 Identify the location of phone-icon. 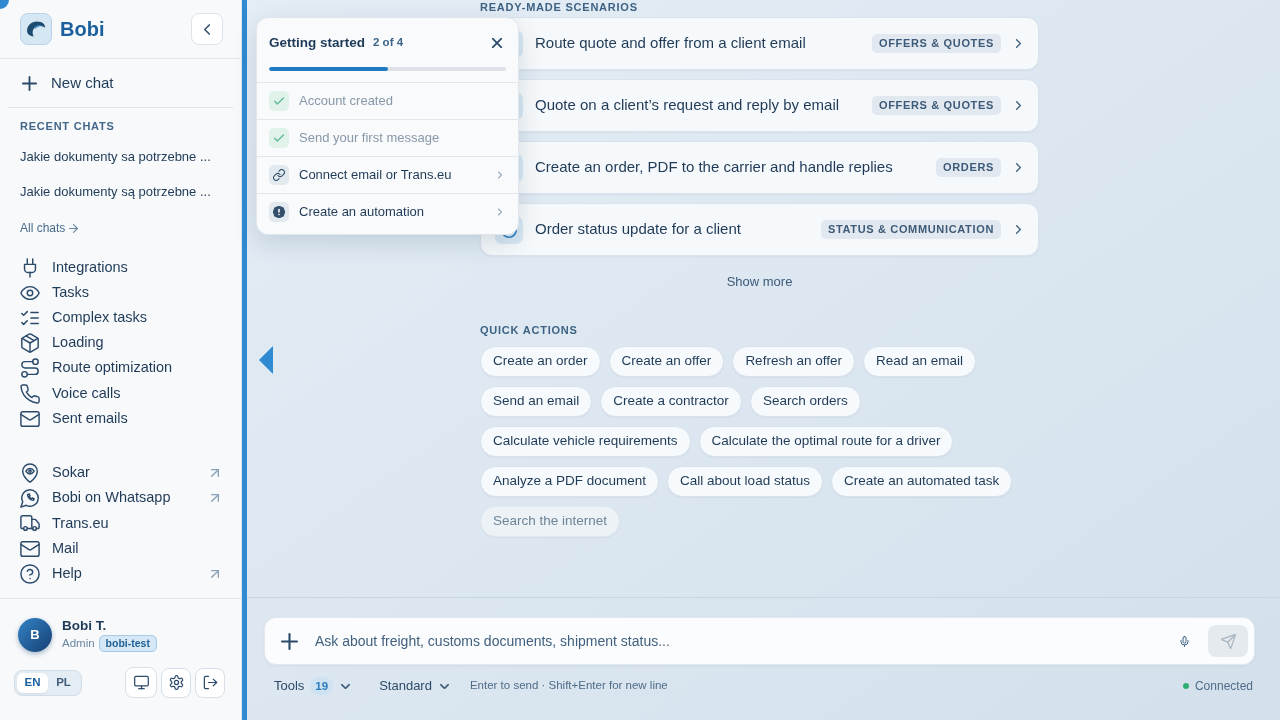
(30, 393).